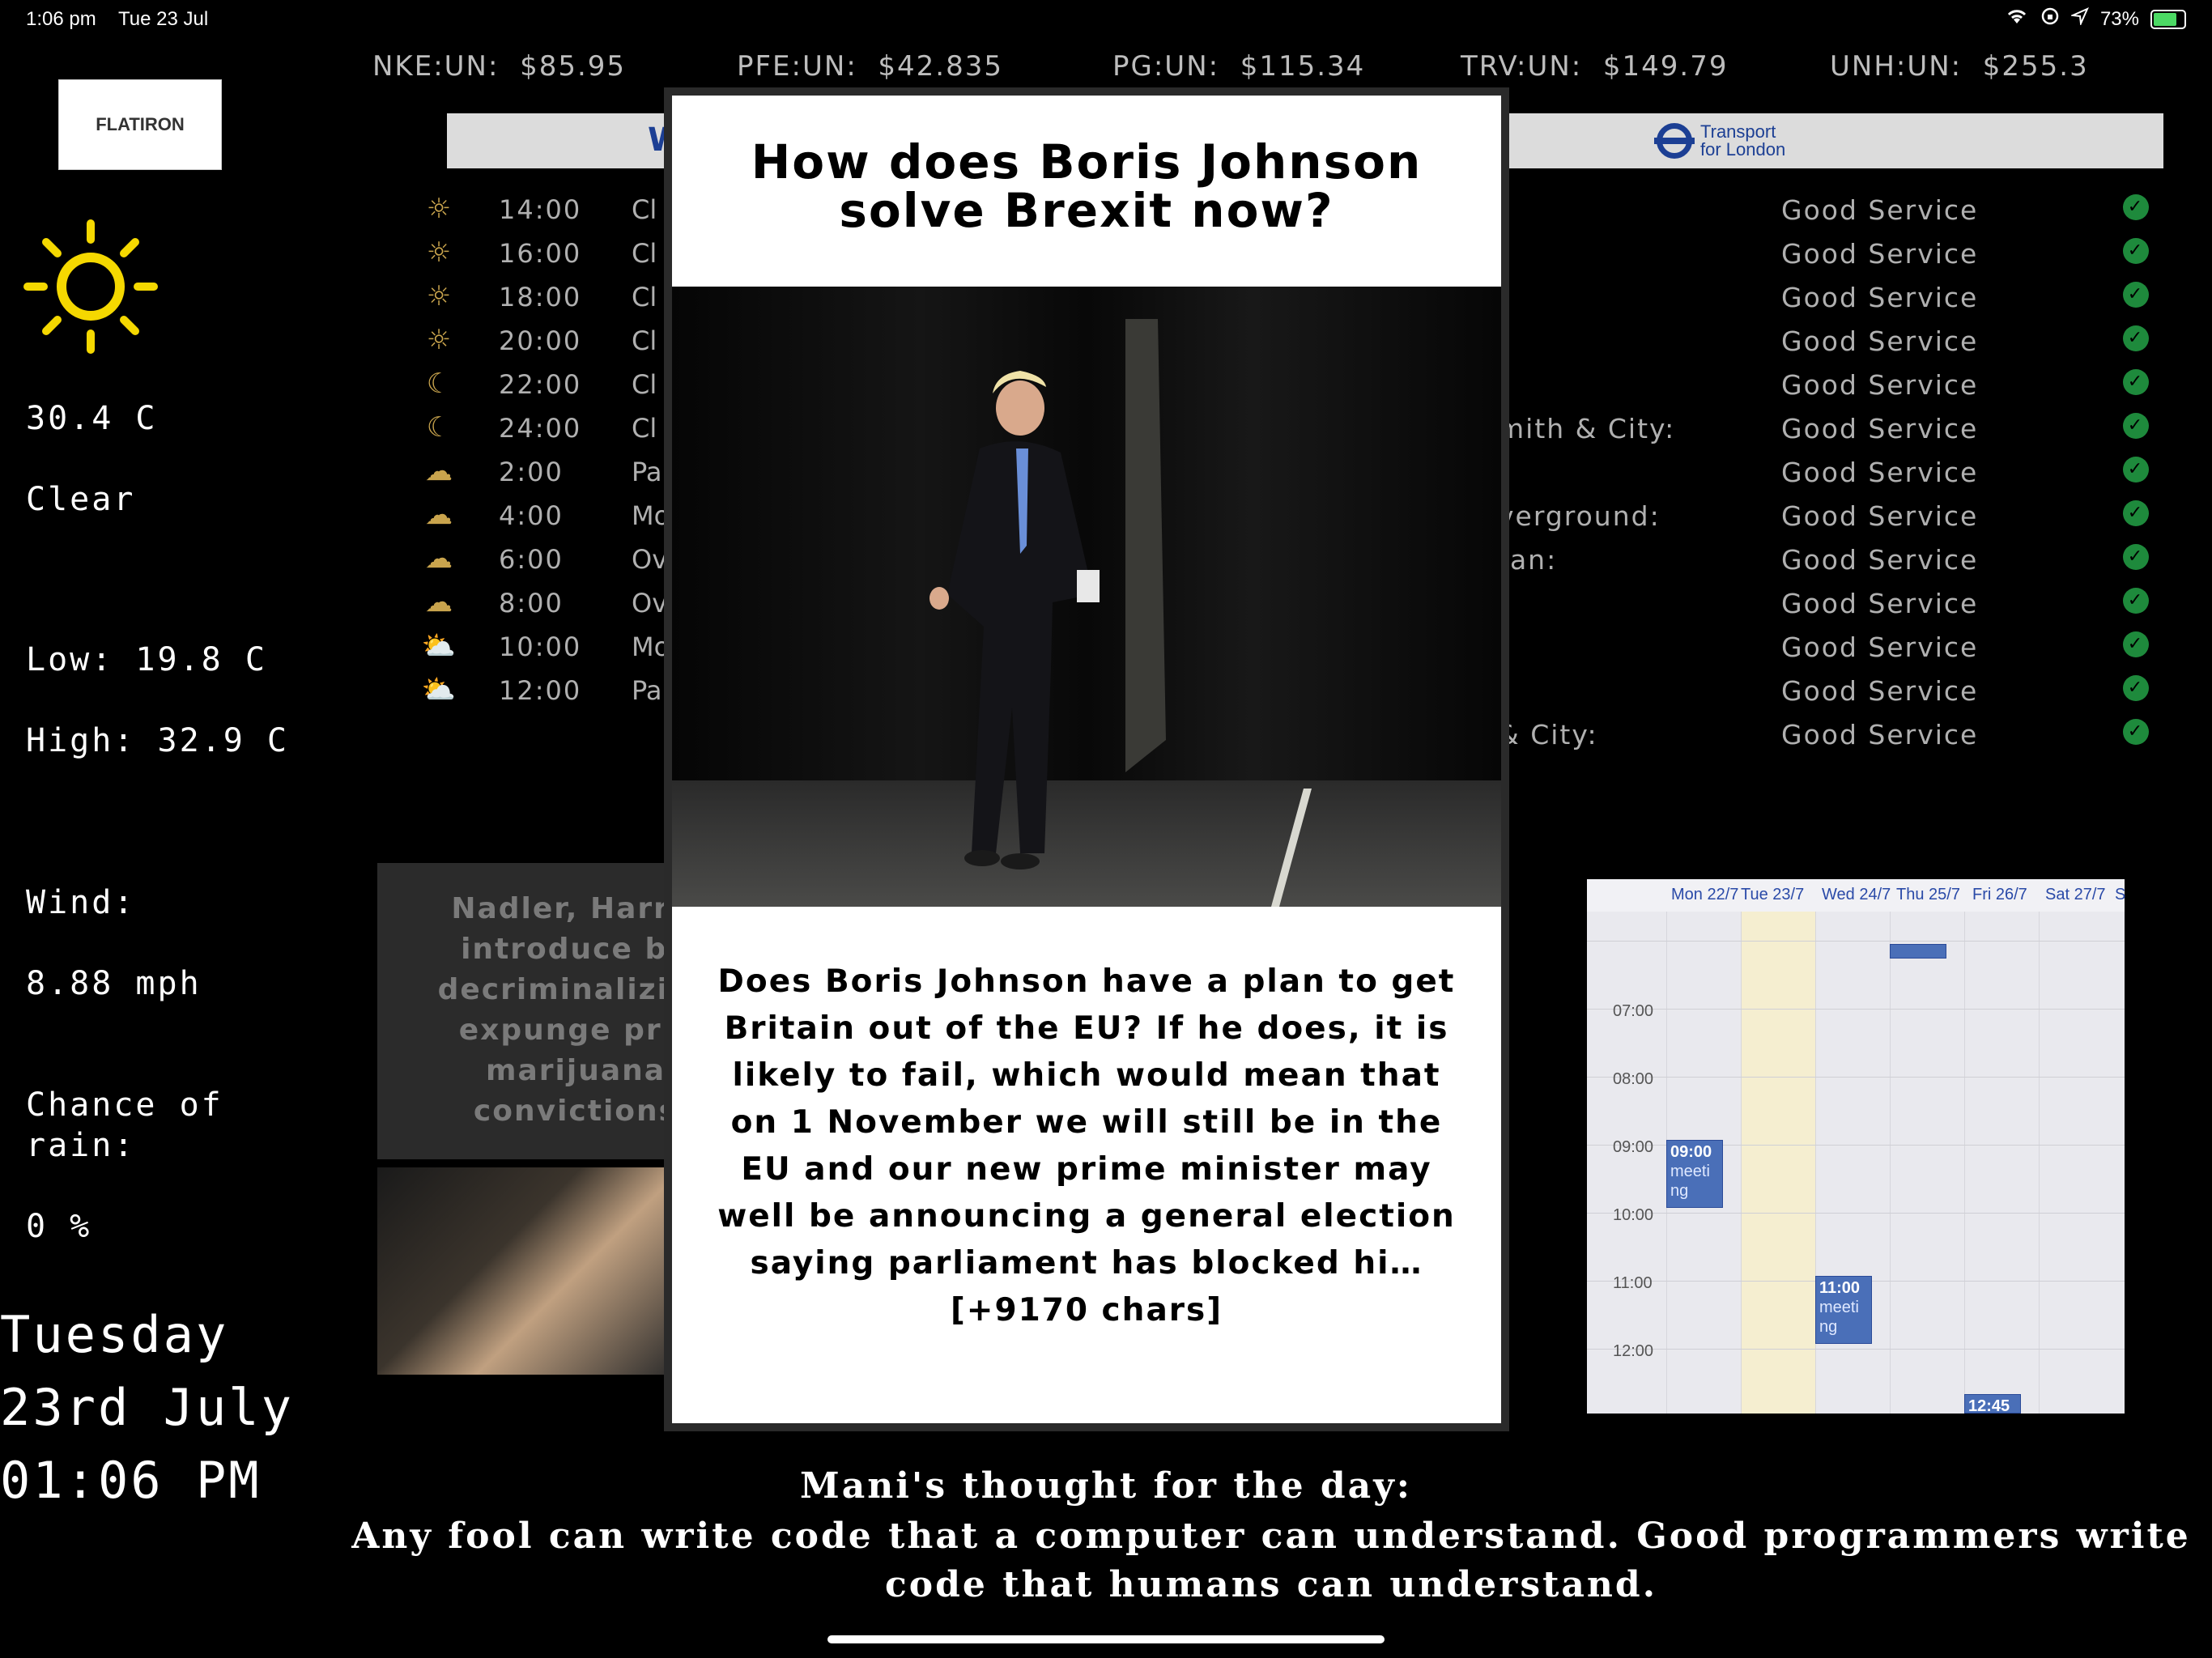 The width and height of the screenshot is (2212, 1658). What do you see at coordinates (1918, 951) in the screenshot?
I see `calendar-event` at bounding box center [1918, 951].